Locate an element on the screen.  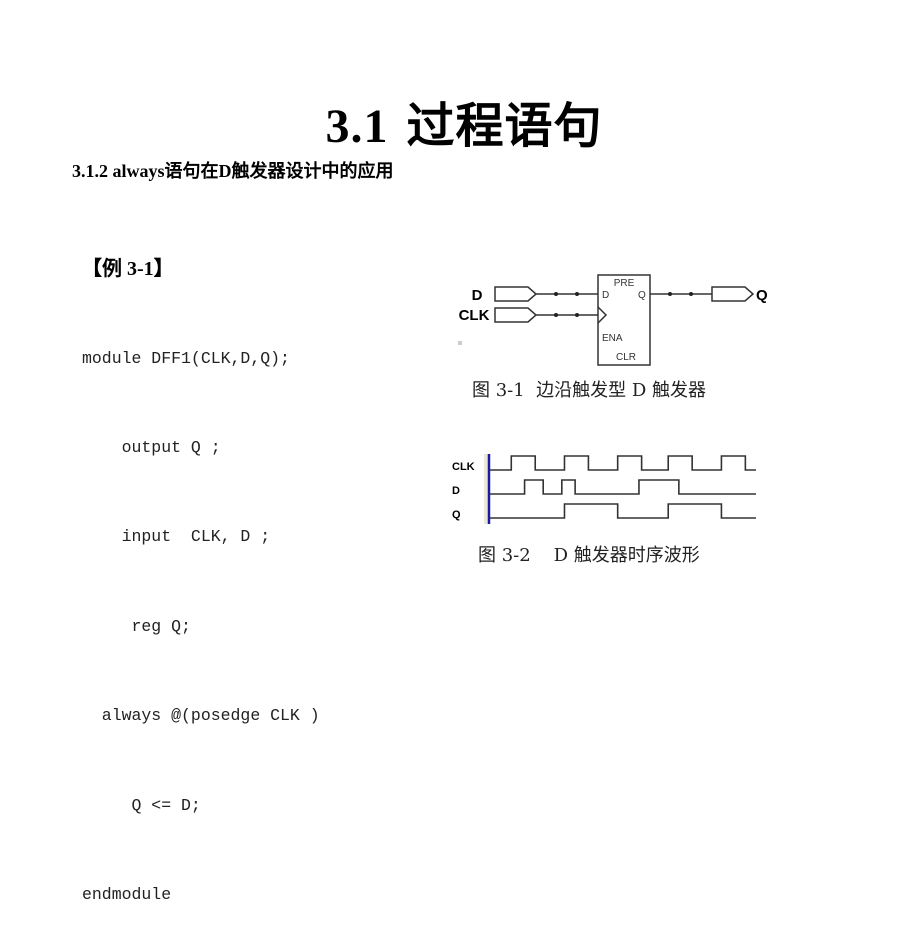
code-line: module DFF1(CLK,D,Q); is located at coordinates (186, 358).